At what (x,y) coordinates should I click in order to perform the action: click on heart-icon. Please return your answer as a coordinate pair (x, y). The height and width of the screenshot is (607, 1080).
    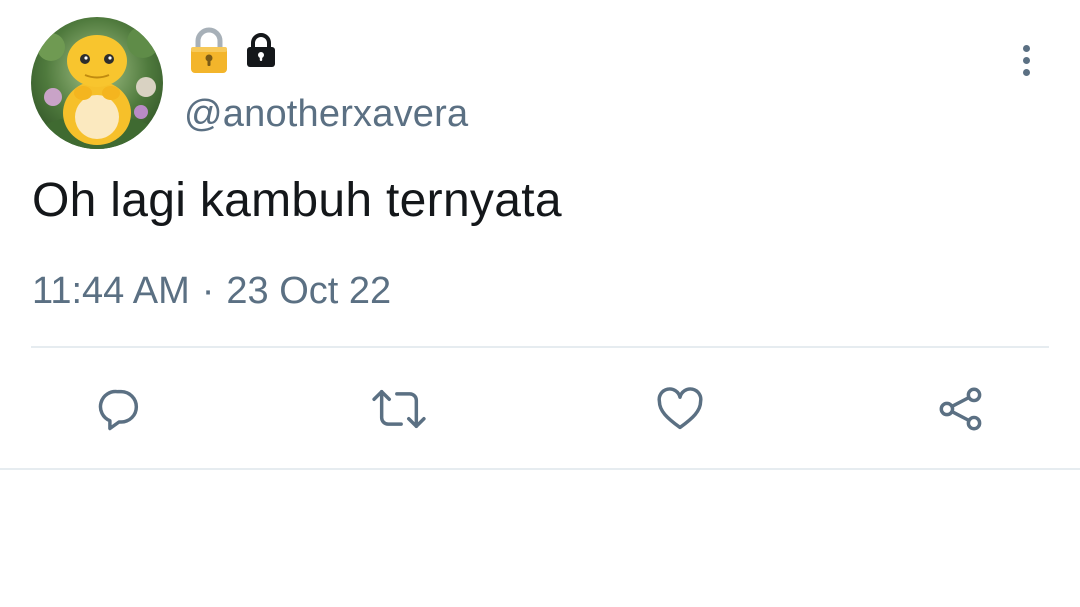
    Looking at the image, I should click on (680, 408).